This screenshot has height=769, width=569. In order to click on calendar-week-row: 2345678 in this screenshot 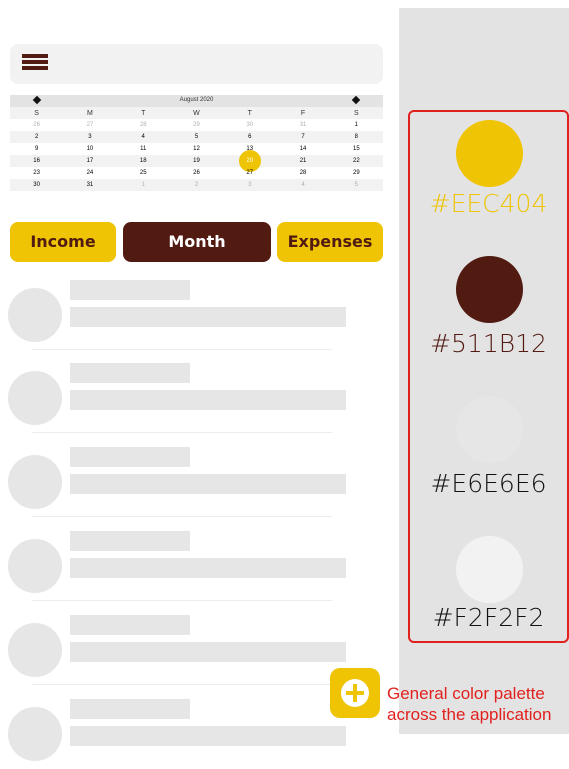, I will do `click(196, 137)`.